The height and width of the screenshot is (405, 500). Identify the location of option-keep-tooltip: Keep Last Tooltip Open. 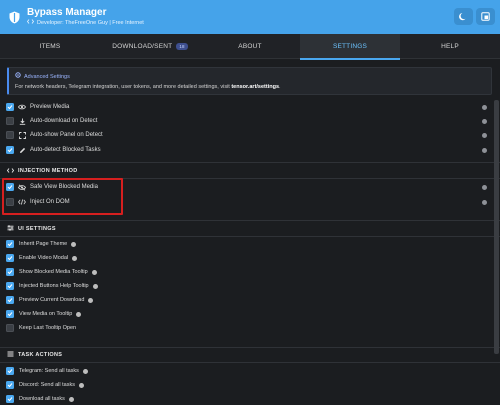
(41, 328).